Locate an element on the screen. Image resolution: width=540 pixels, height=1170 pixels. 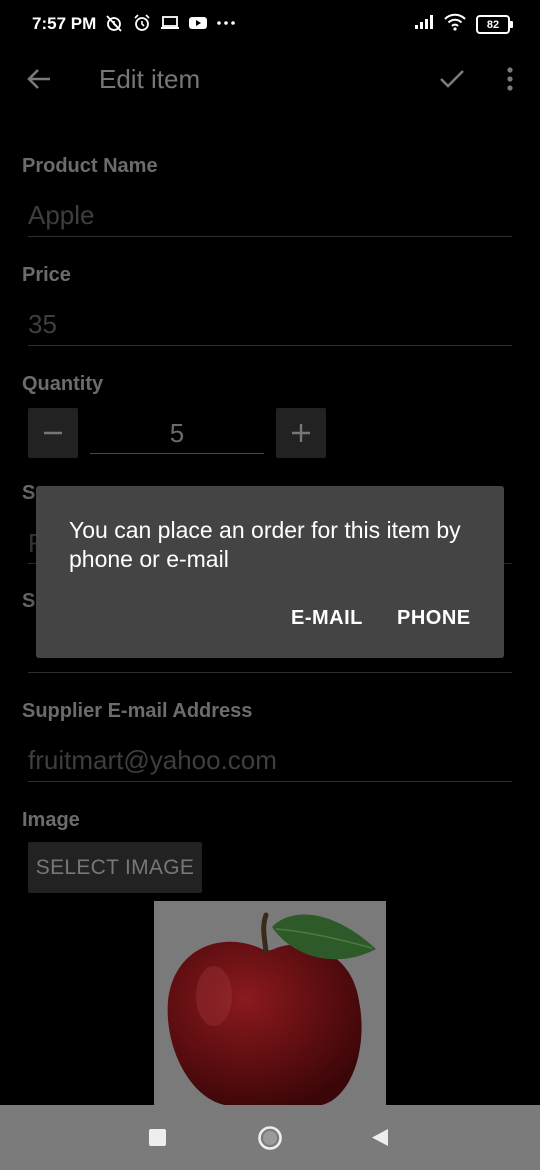
status-system-icons: 82 is located at coordinates (463, 24).